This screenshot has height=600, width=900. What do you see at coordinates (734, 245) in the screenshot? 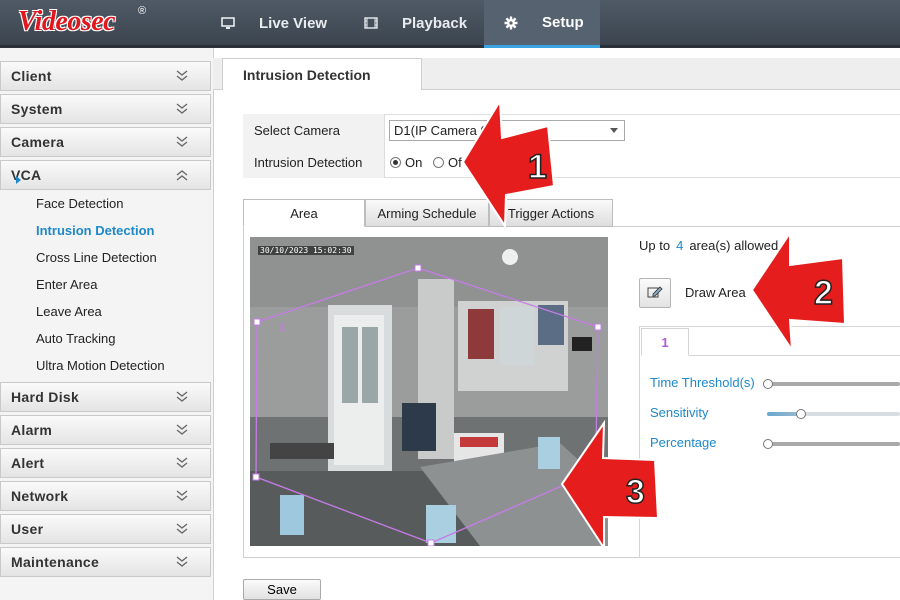
I see `area-allowed-suffix: area(s) allowed` at bounding box center [734, 245].